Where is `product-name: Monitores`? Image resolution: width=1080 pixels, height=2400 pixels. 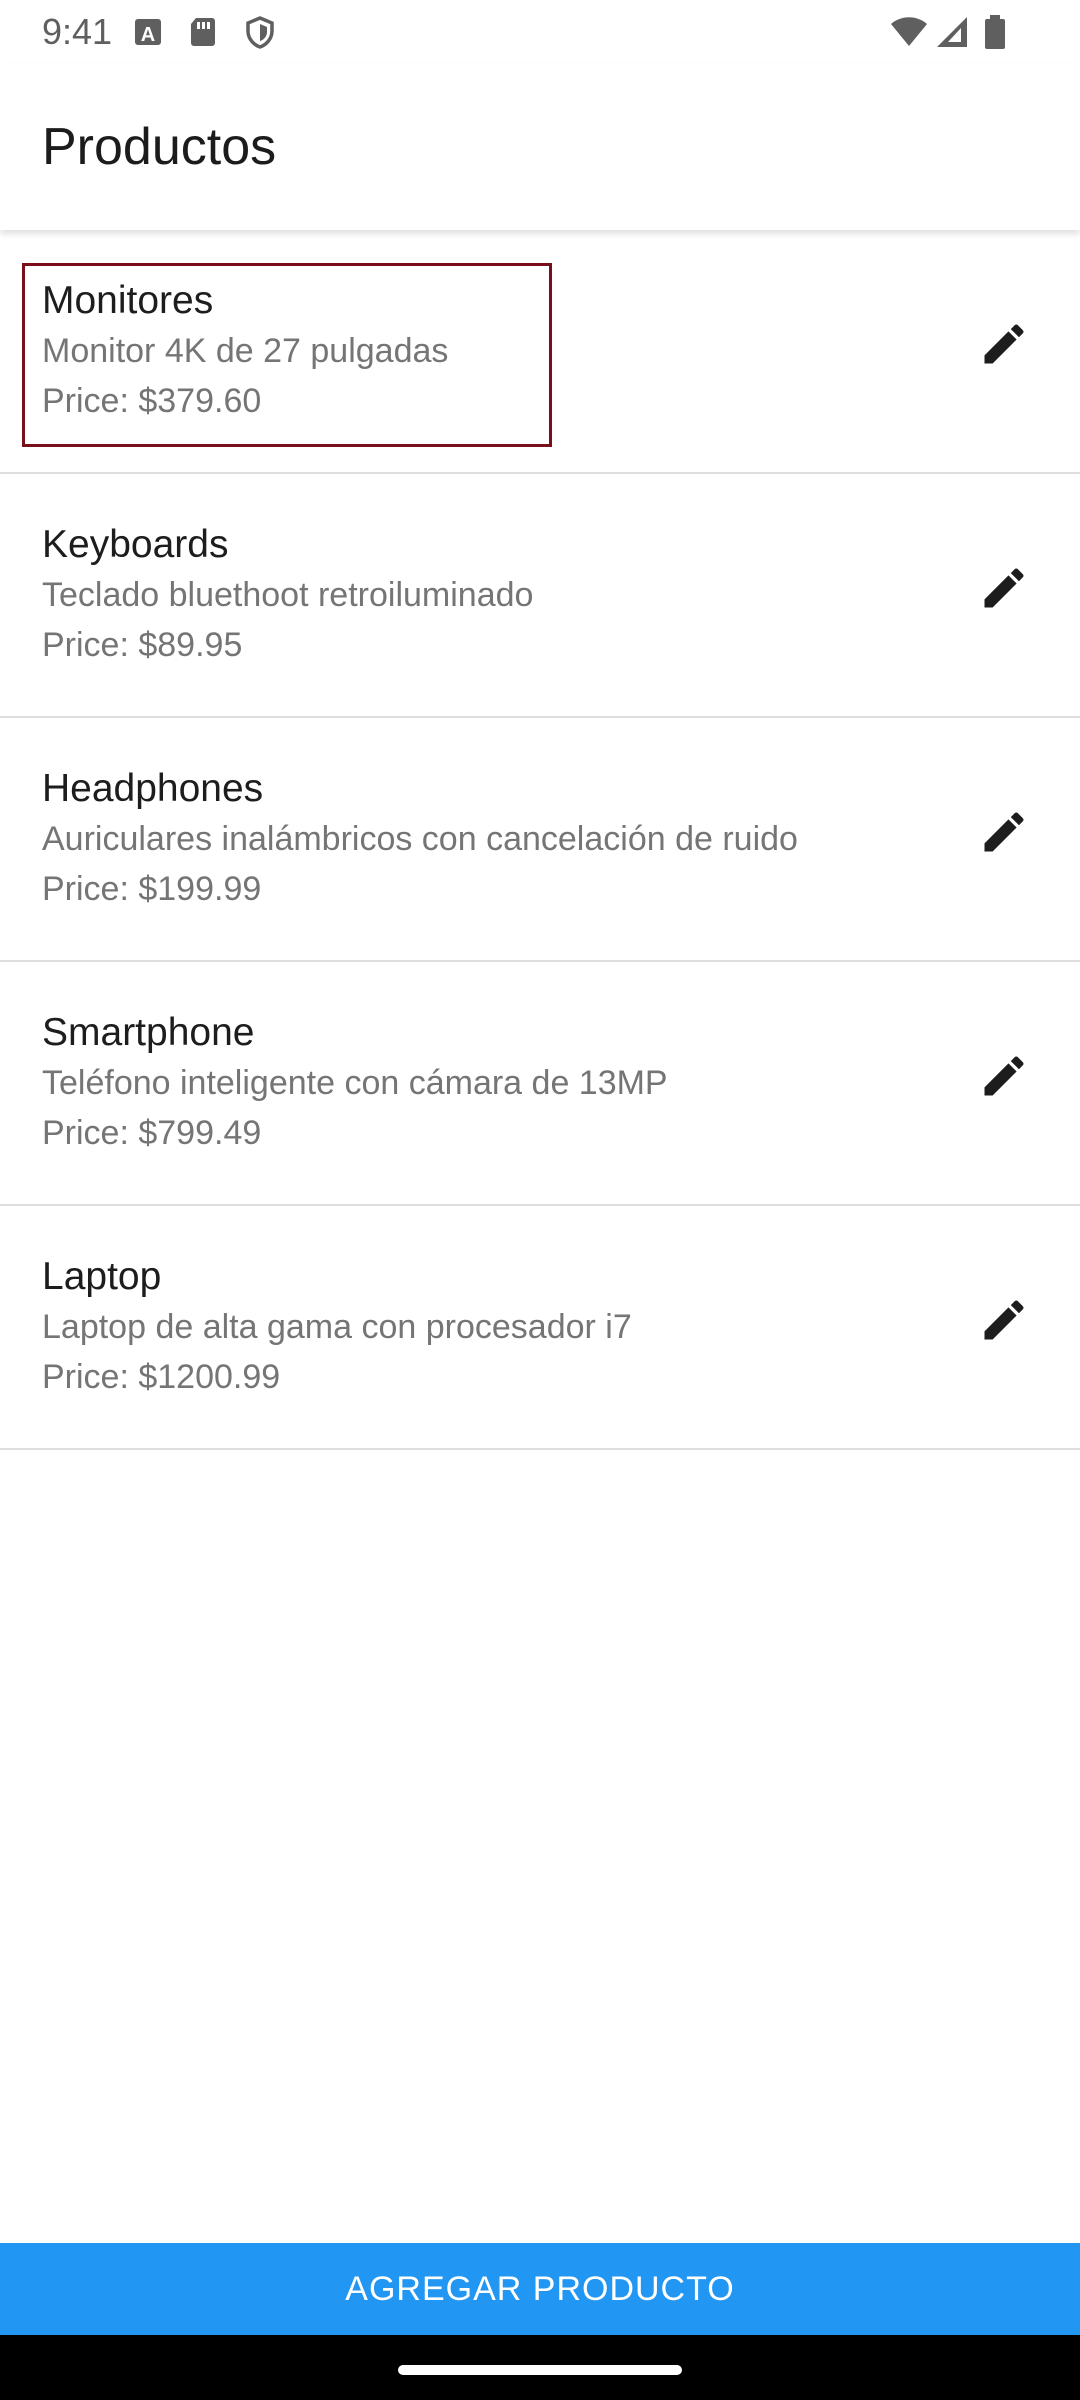 product-name: Monitores is located at coordinates (128, 300).